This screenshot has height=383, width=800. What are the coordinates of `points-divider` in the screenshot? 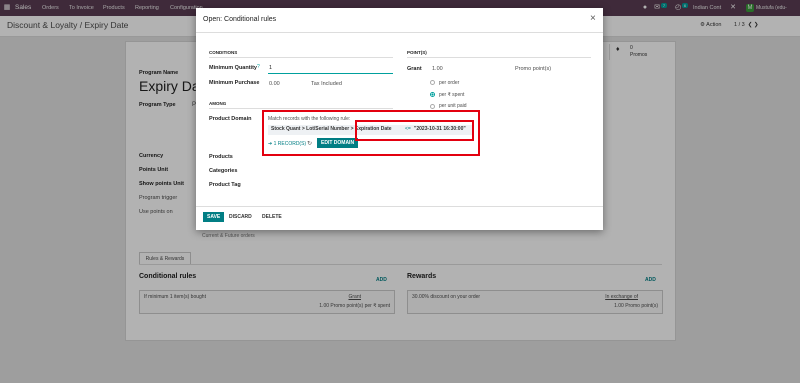 It's located at (499, 57).